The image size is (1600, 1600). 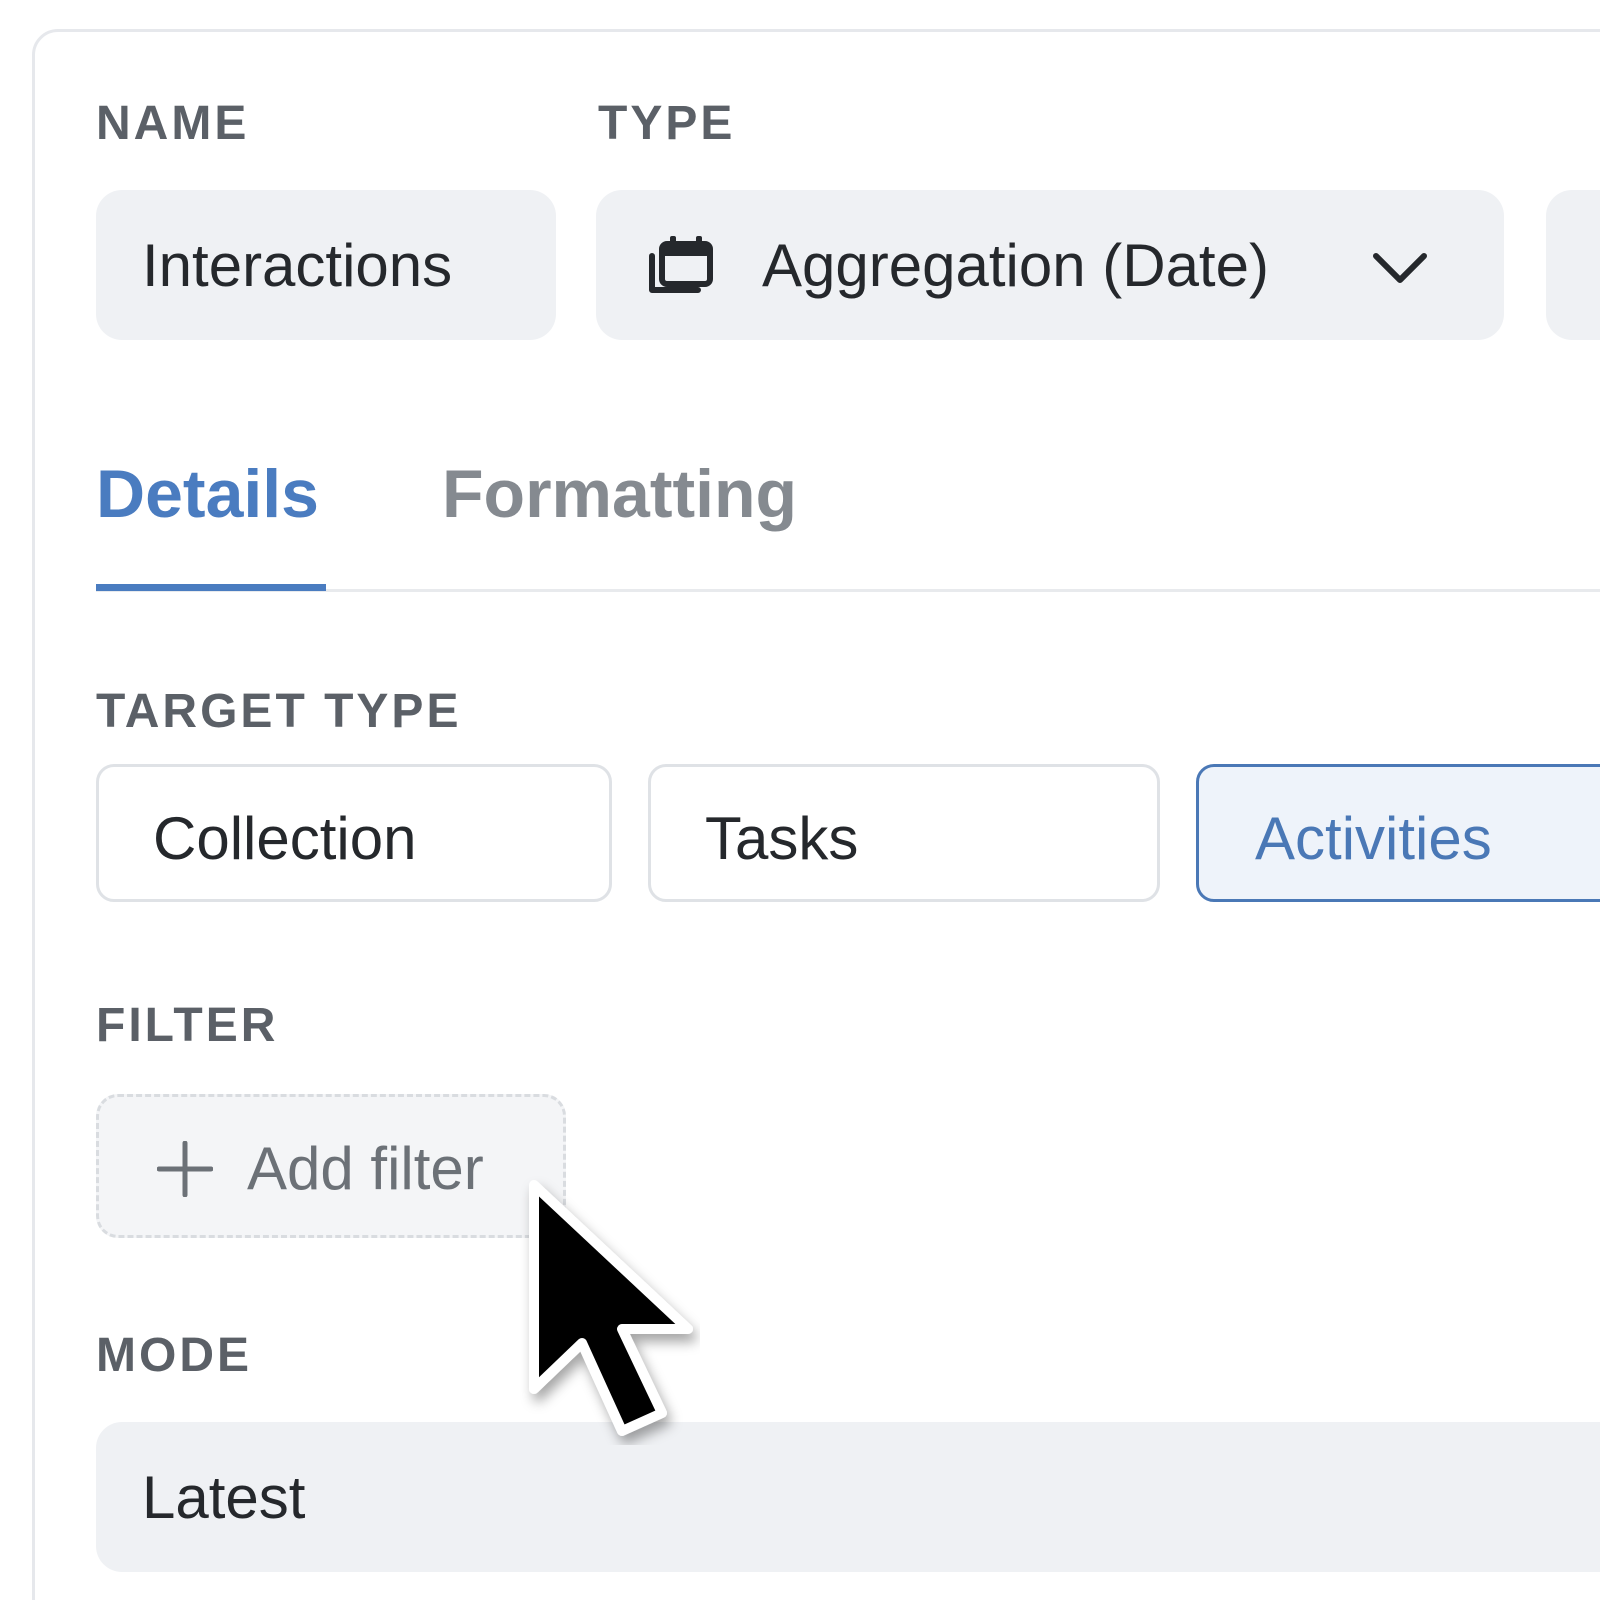 I want to click on target-type-option-collection: Collection, so click(x=354, y=833).